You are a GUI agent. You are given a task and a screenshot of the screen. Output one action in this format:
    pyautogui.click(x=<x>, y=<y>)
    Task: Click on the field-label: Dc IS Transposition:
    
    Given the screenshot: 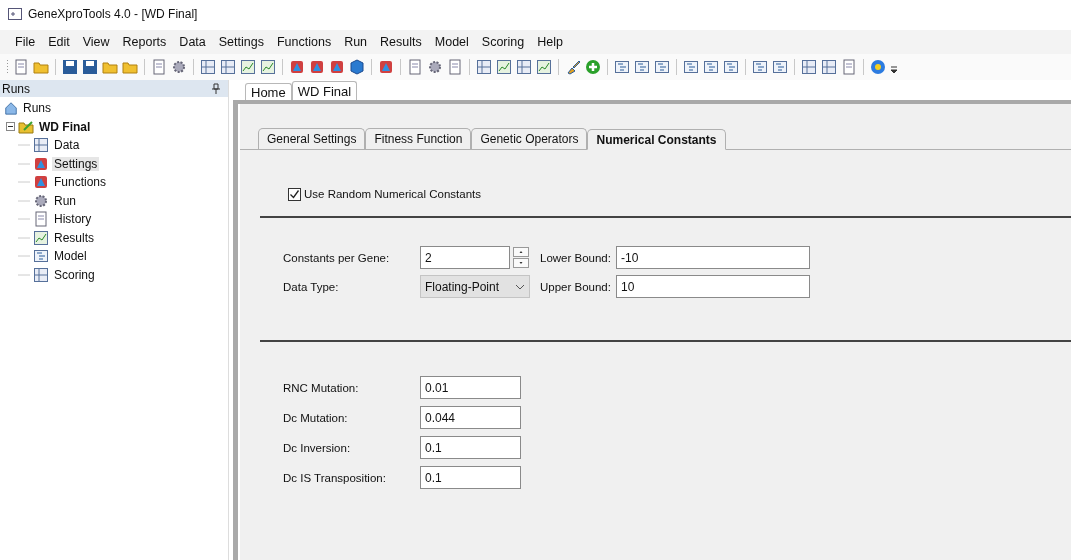 What is the action you would take?
    pyautogui.click(x=335, y=477)
    